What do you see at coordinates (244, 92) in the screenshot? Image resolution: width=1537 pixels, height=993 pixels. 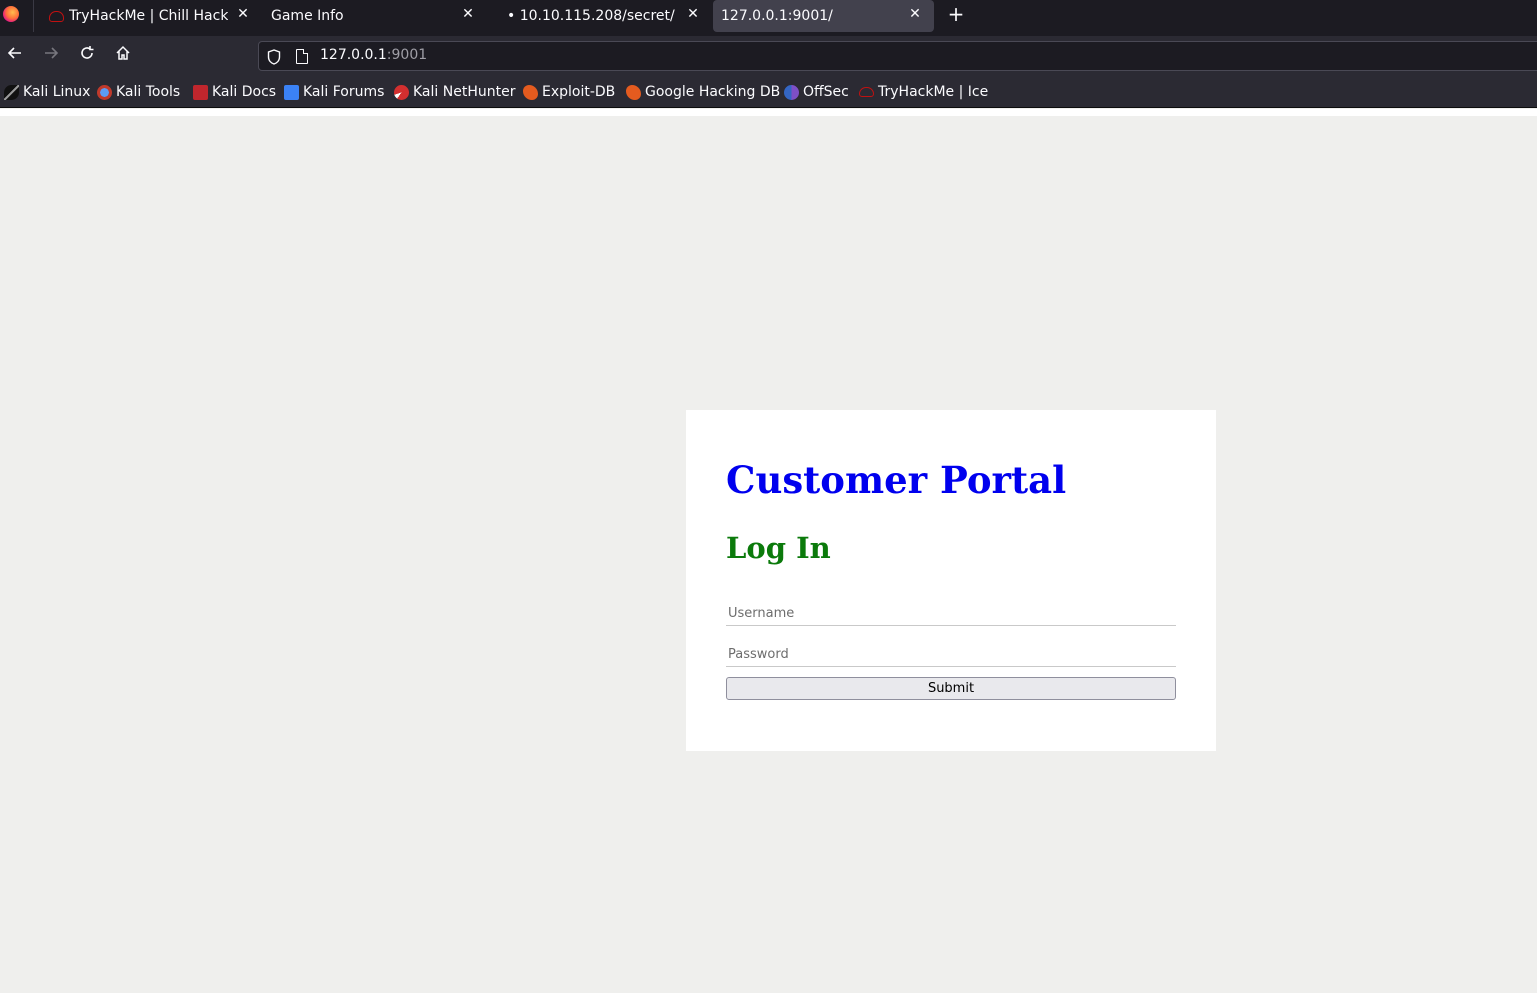 I see `bookmark-label: Kali Docs` at bounding box center [244, 92].